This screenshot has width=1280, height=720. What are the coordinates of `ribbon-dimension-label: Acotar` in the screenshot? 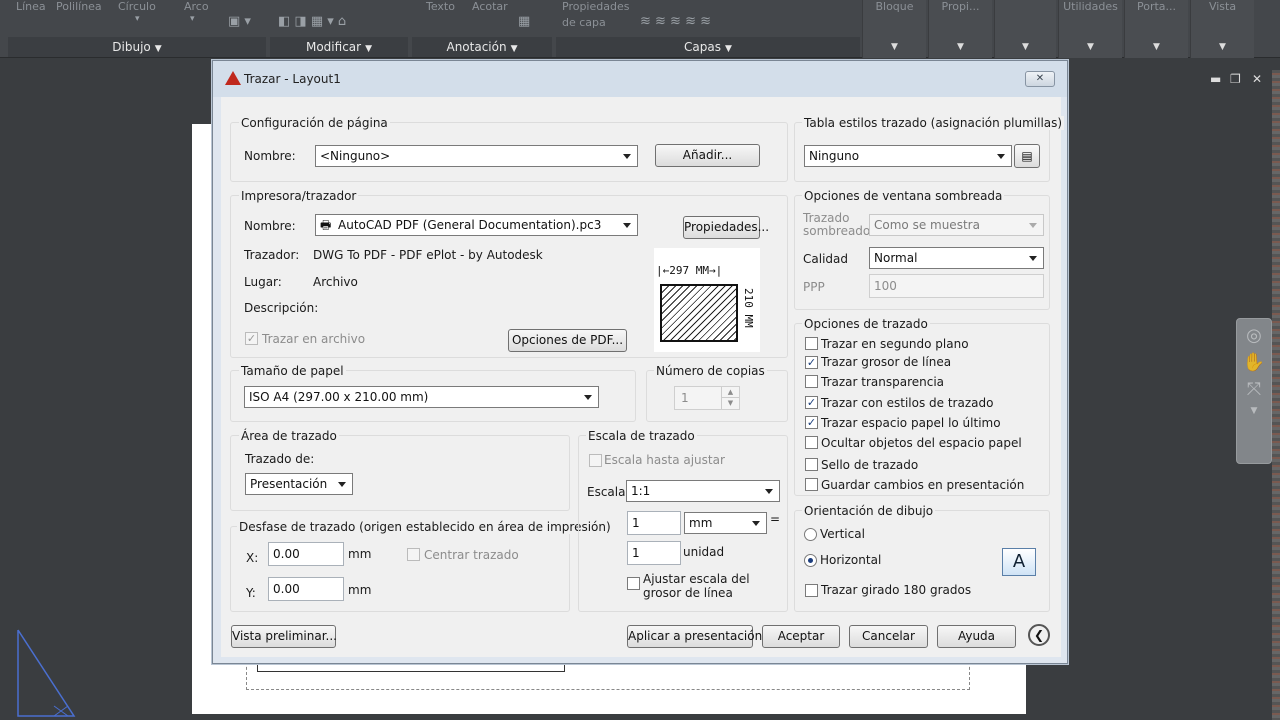 It's located at (490, 6).